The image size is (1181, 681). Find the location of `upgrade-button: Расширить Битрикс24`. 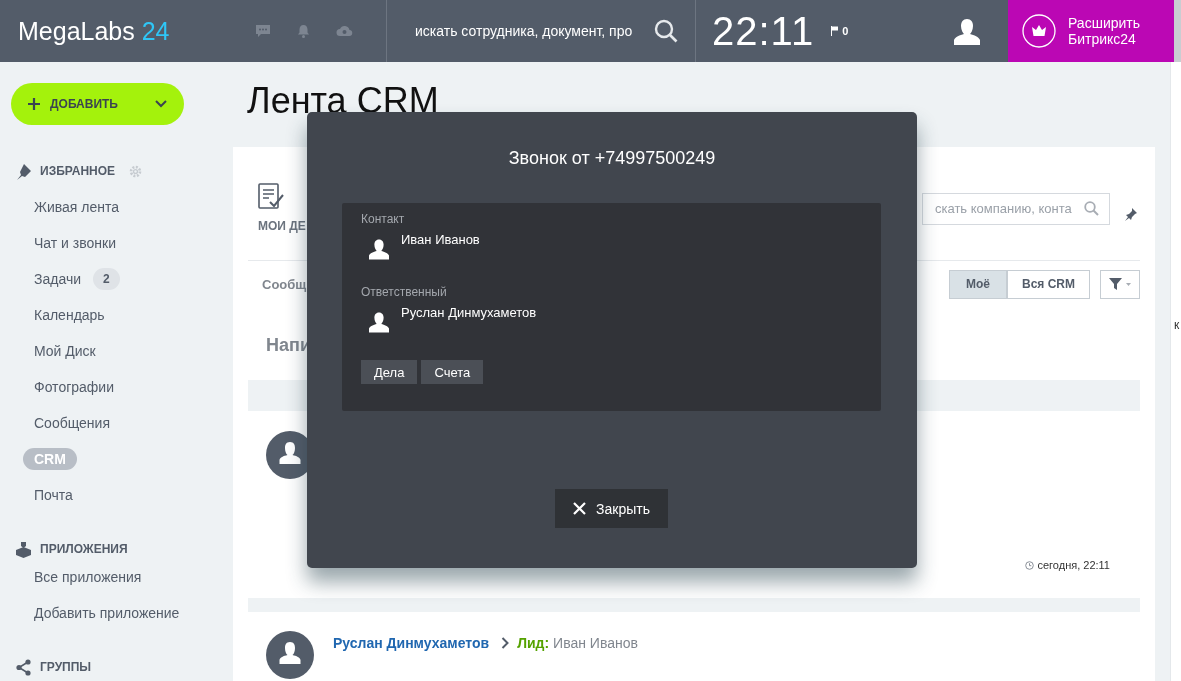

upgrade-button: Расширить Битрикс24 is located at coordinates (1091, 31).